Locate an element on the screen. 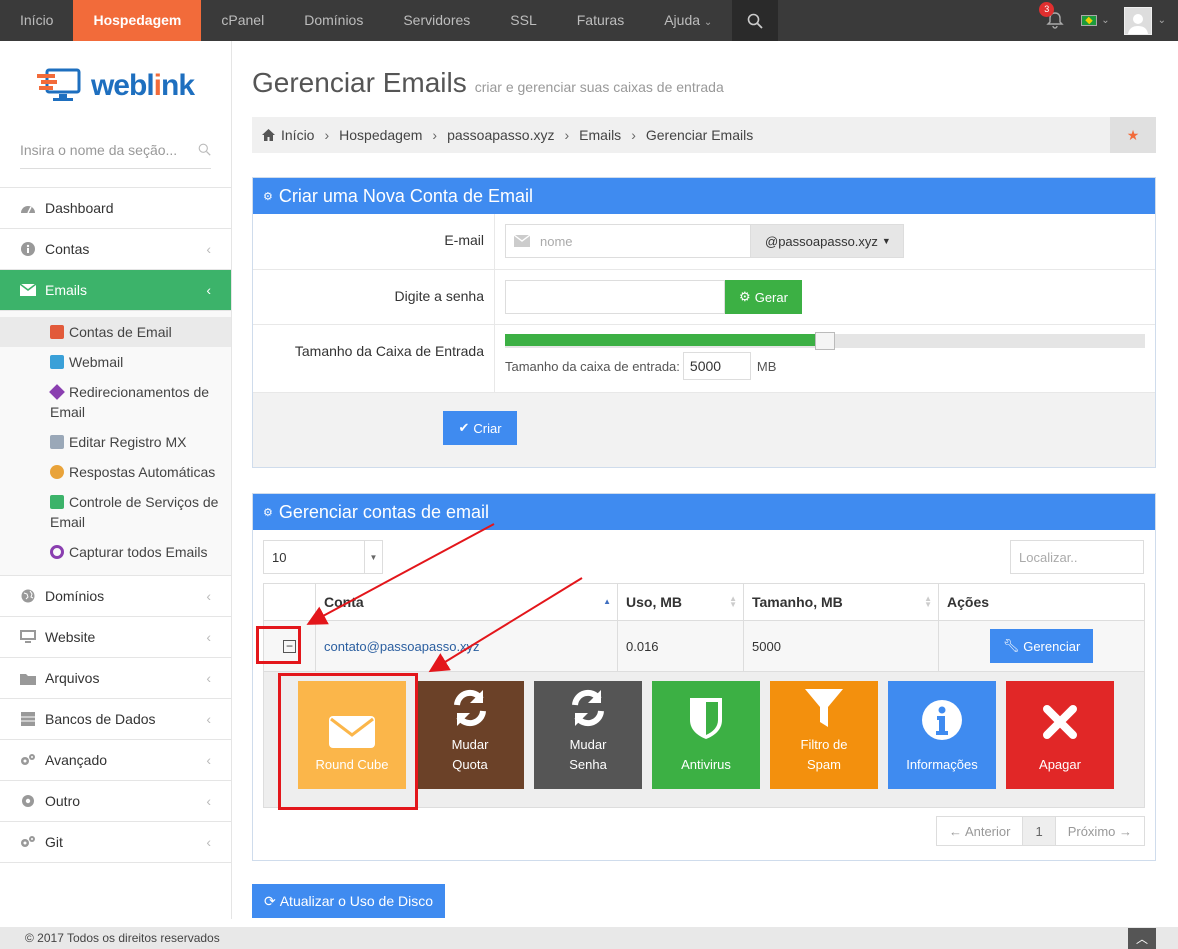  chevron-up-icon: ︿ is located at coordinates (1141, 939).